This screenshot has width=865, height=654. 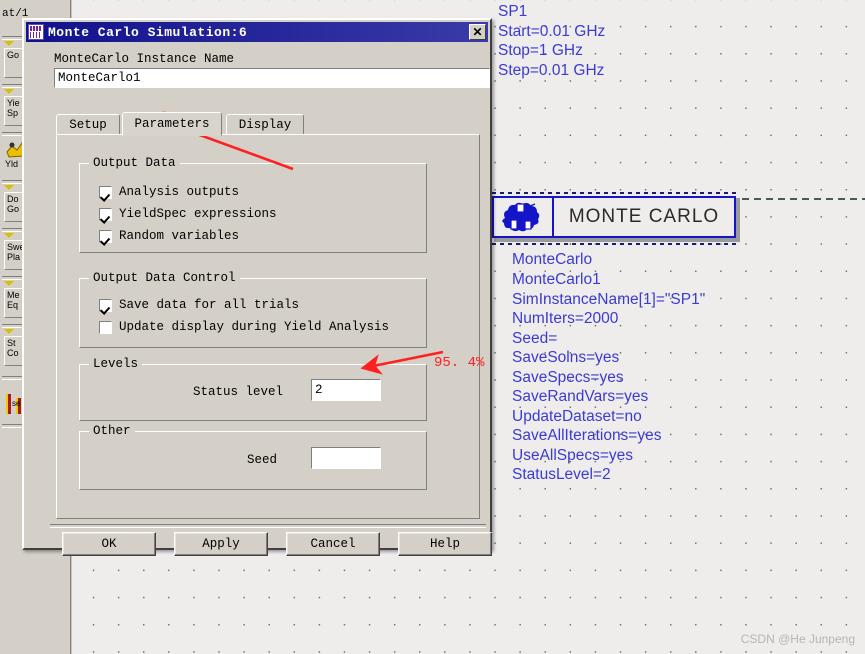 What do you see at coordinates (445, 544) in the screenshot?
I see `help-button: Help` at bounding box center [445, 544].